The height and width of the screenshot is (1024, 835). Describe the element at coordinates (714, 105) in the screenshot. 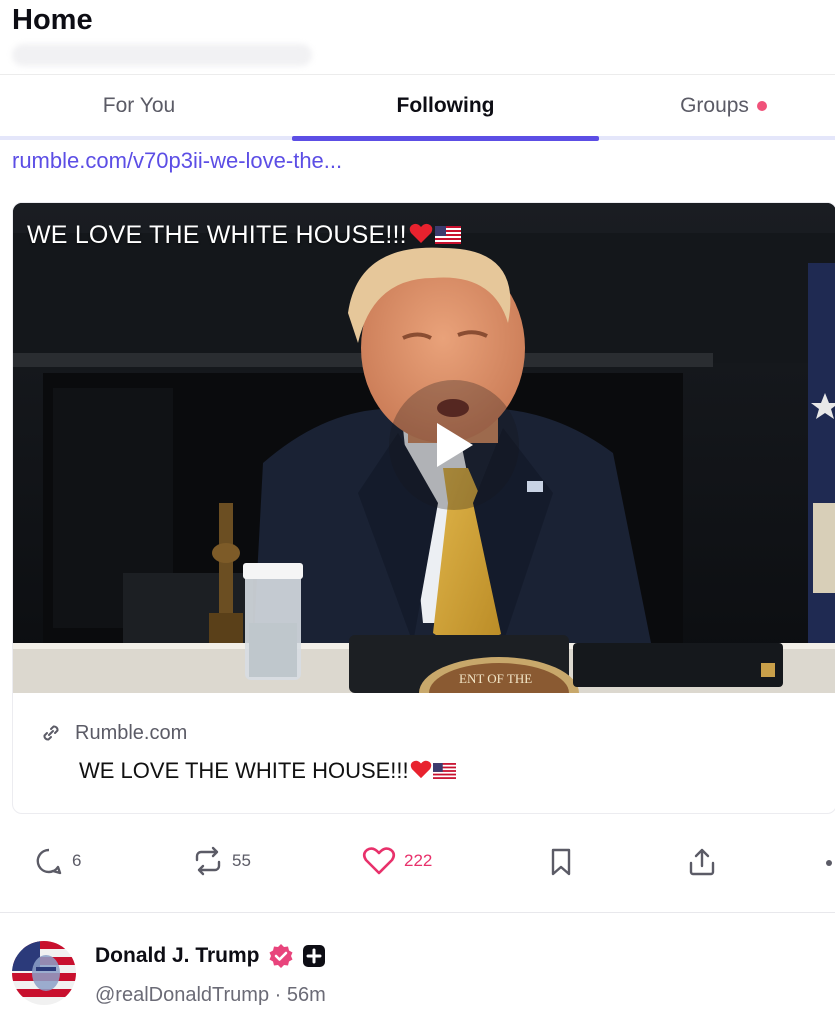

I see `tab-label: Groups` at that location.